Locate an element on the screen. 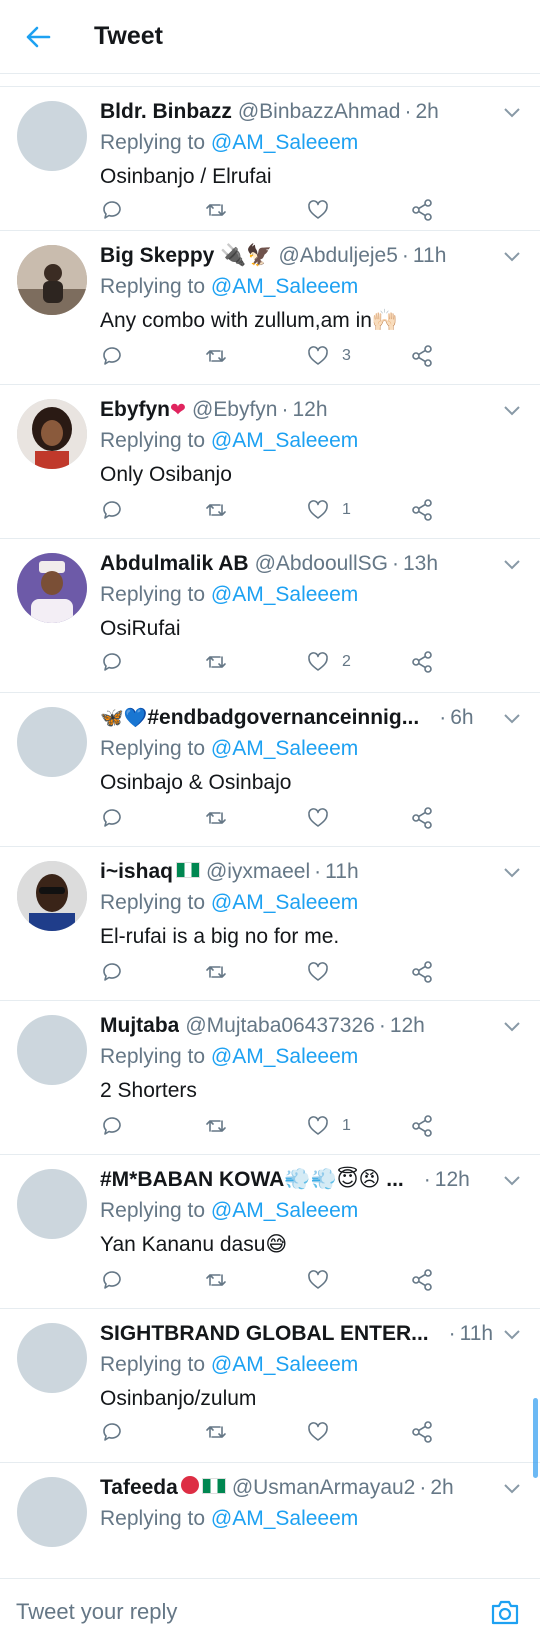 The width and height of the screenshot is (540, 1644). tweet-author-handle: @UsmanArmayau2 is located at coordinates (324, 1488).